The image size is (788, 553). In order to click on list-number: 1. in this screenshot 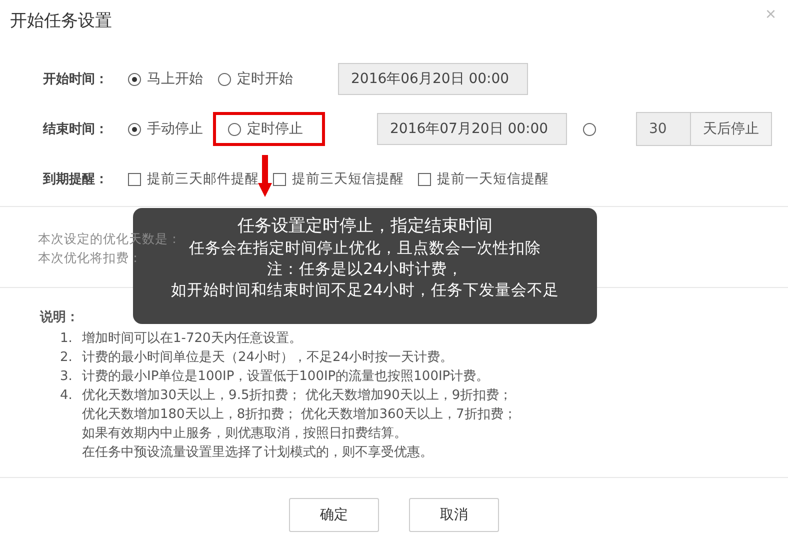, I will do `click(67, 339)`.